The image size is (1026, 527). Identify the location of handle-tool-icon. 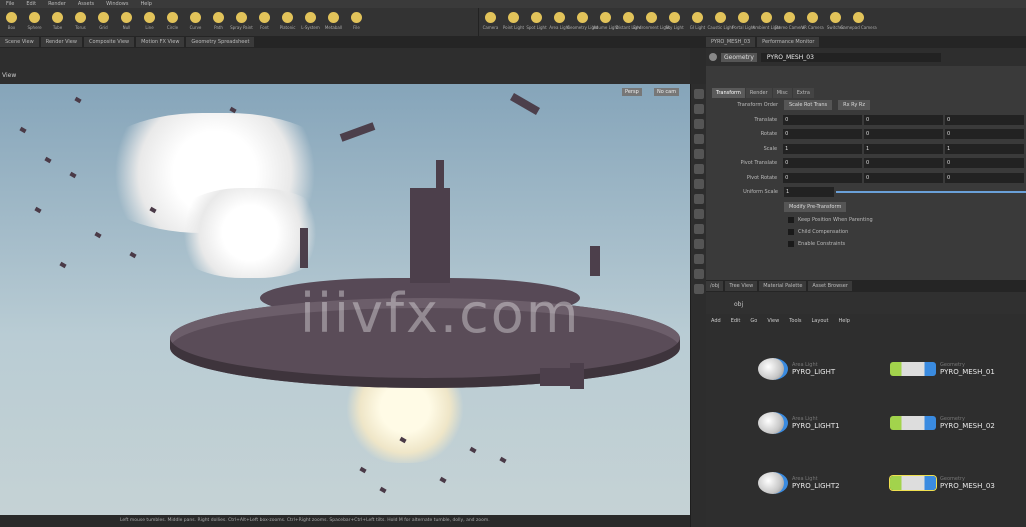
(699, 154).